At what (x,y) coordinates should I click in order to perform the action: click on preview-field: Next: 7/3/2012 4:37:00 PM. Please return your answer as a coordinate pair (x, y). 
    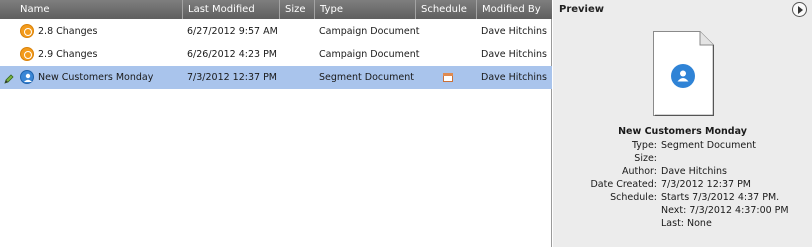
    Looking at the image, I should click on (682, 211).